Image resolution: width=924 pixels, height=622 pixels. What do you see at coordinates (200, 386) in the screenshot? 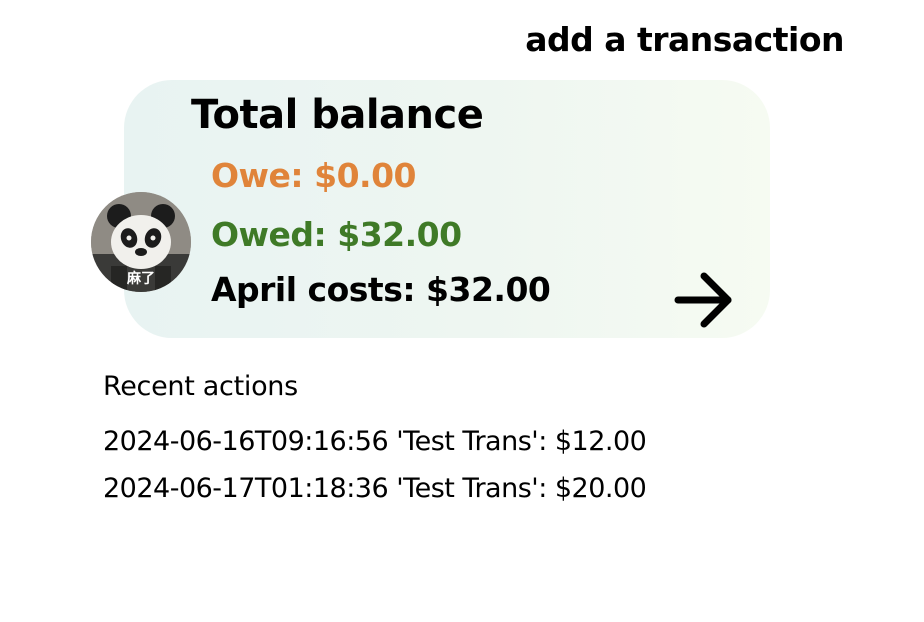
I see `recent-actions-title: Recent actions` at bounding box center [200, 386].